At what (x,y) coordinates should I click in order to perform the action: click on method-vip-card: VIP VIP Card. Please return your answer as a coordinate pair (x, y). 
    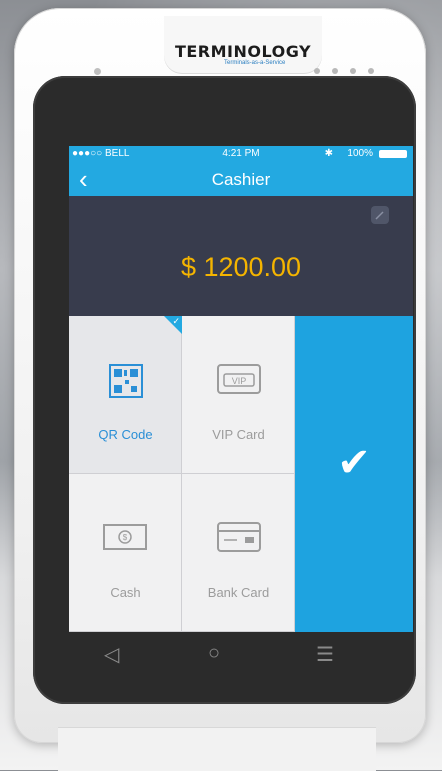
    Looking at the image, I should click on (238, 395).